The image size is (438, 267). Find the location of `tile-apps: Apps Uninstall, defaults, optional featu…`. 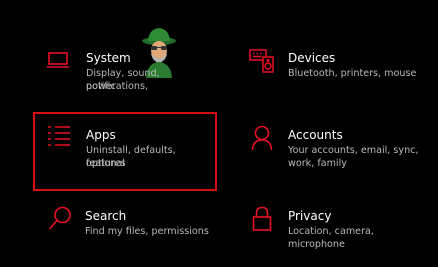

tile-apps: Apps Uninstall, defaults, optional featu… is located at coordinates (129, 148).